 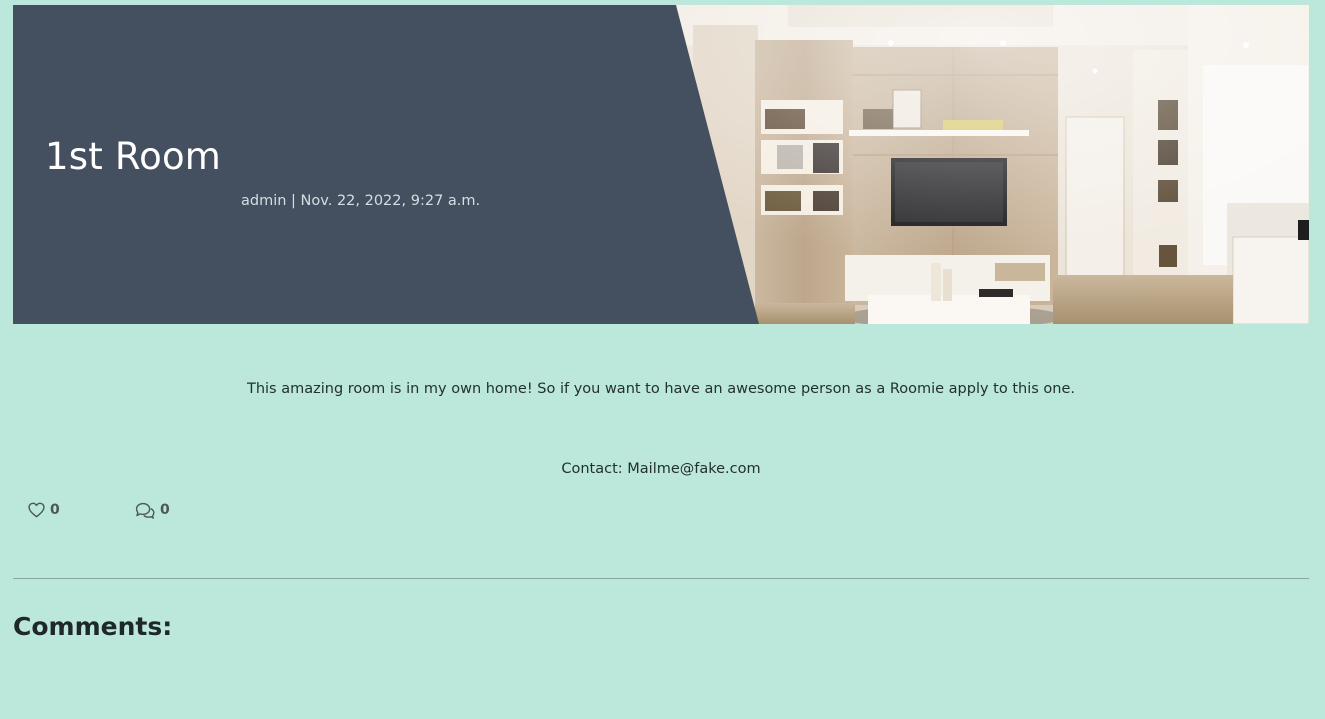 I want to click on post-title: 1st Room, so click(x=133, y=156).